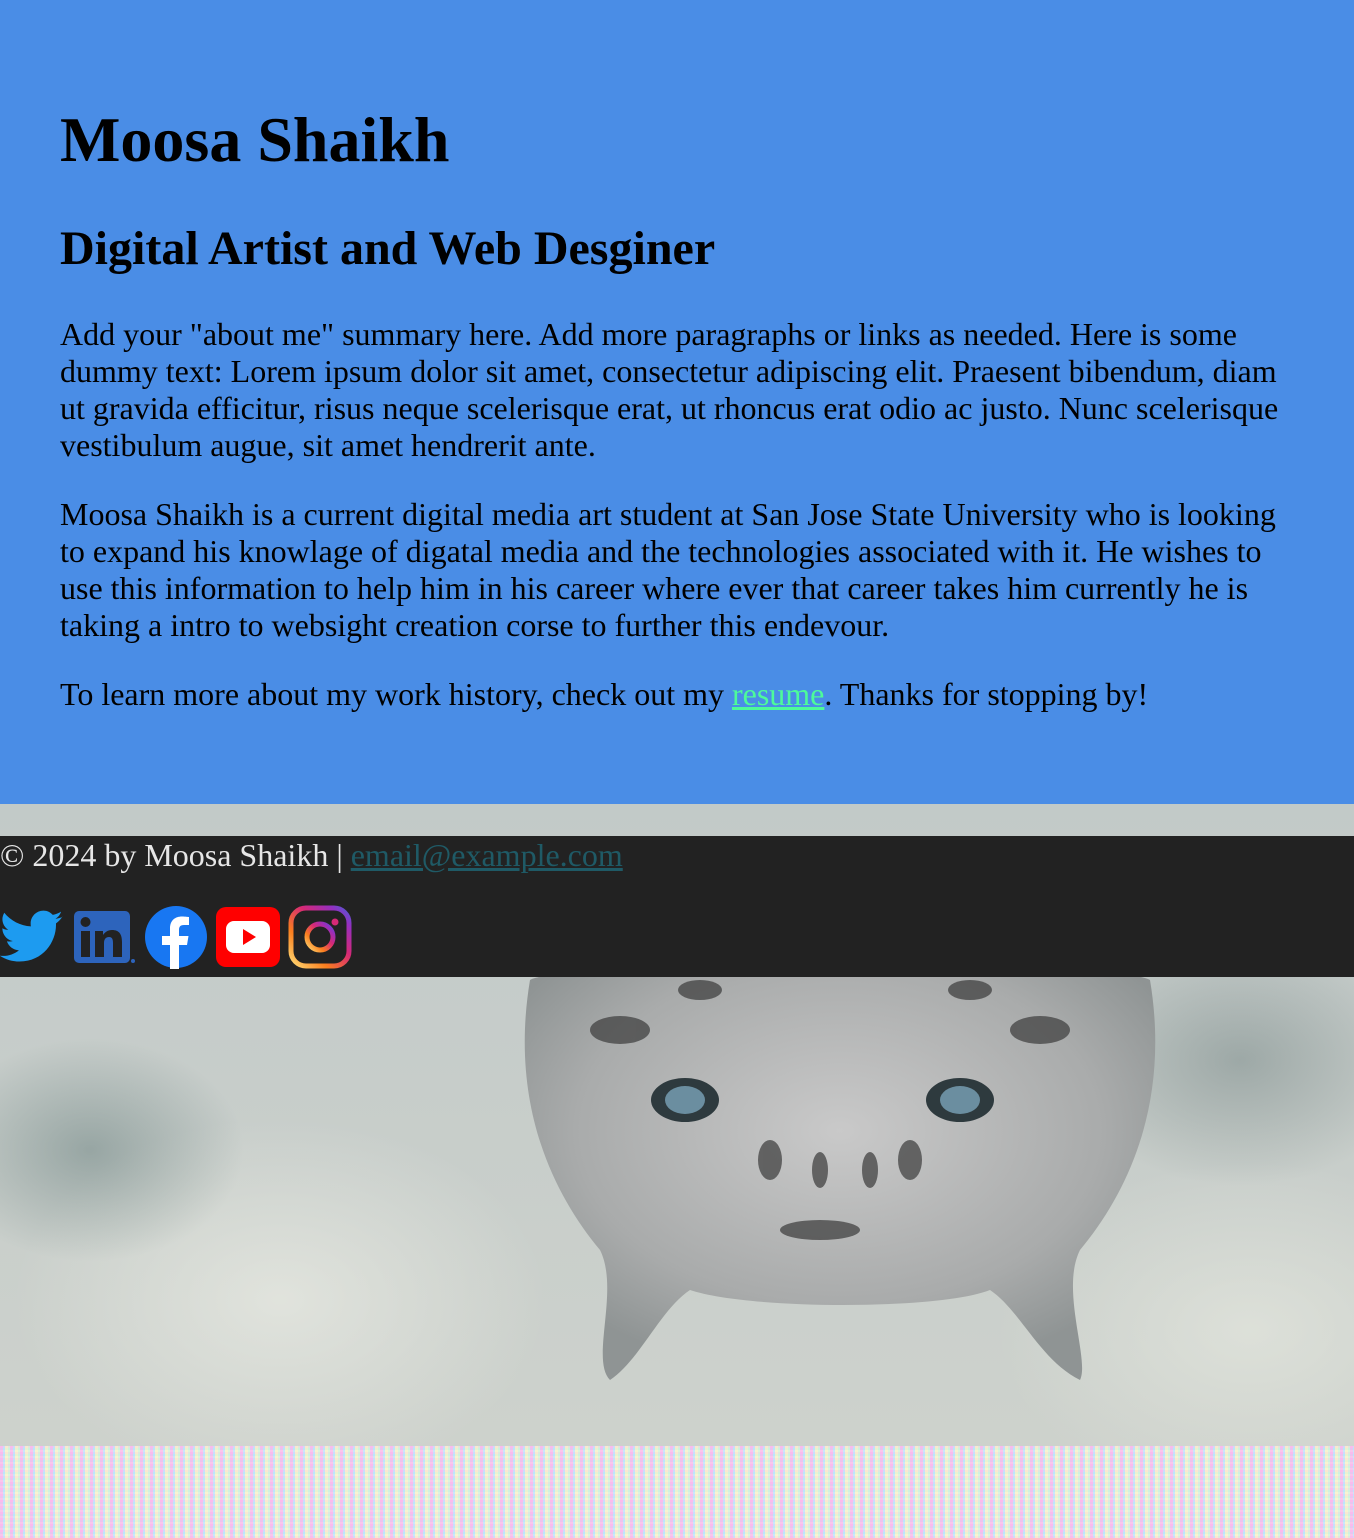 This screenshot has width=1354, height=1538. I want to click on about-paragraph-3-text-after: . Thanks for stopping by!, so click(986, 694).